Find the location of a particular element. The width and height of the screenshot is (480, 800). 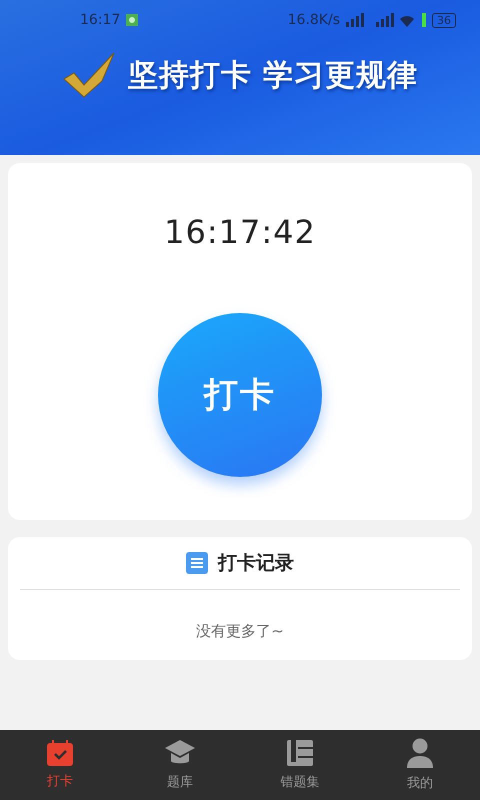

tab: 题库 is located at coordinates (180, 765).